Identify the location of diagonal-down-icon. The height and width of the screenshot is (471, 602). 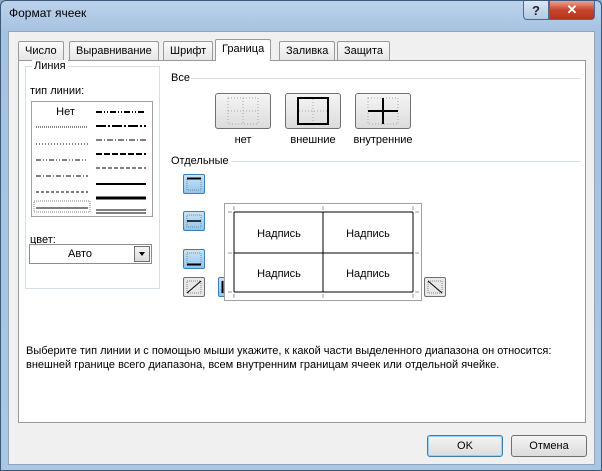
(435, 287).